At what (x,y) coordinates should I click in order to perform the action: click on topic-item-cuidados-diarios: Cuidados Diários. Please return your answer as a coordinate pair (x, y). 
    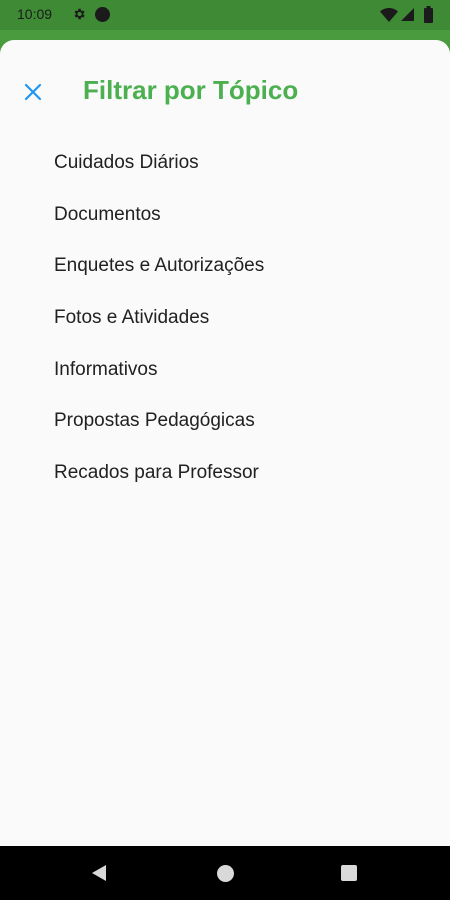
    Looking at the image, I should click on (225, 163).